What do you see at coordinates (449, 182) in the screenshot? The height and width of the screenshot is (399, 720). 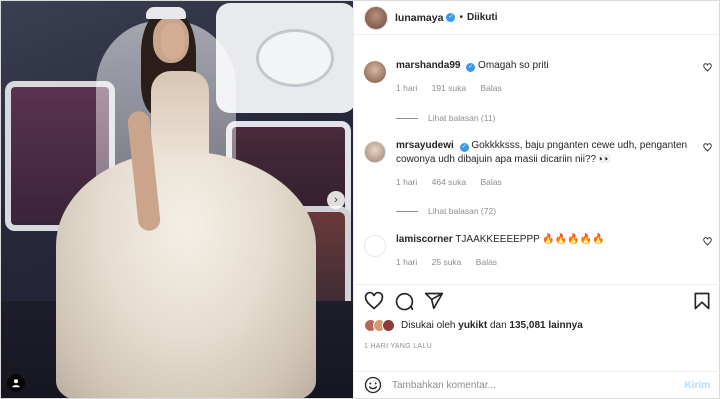 I see `comment-likes: 464 suka` at bounding box center [449, 182].